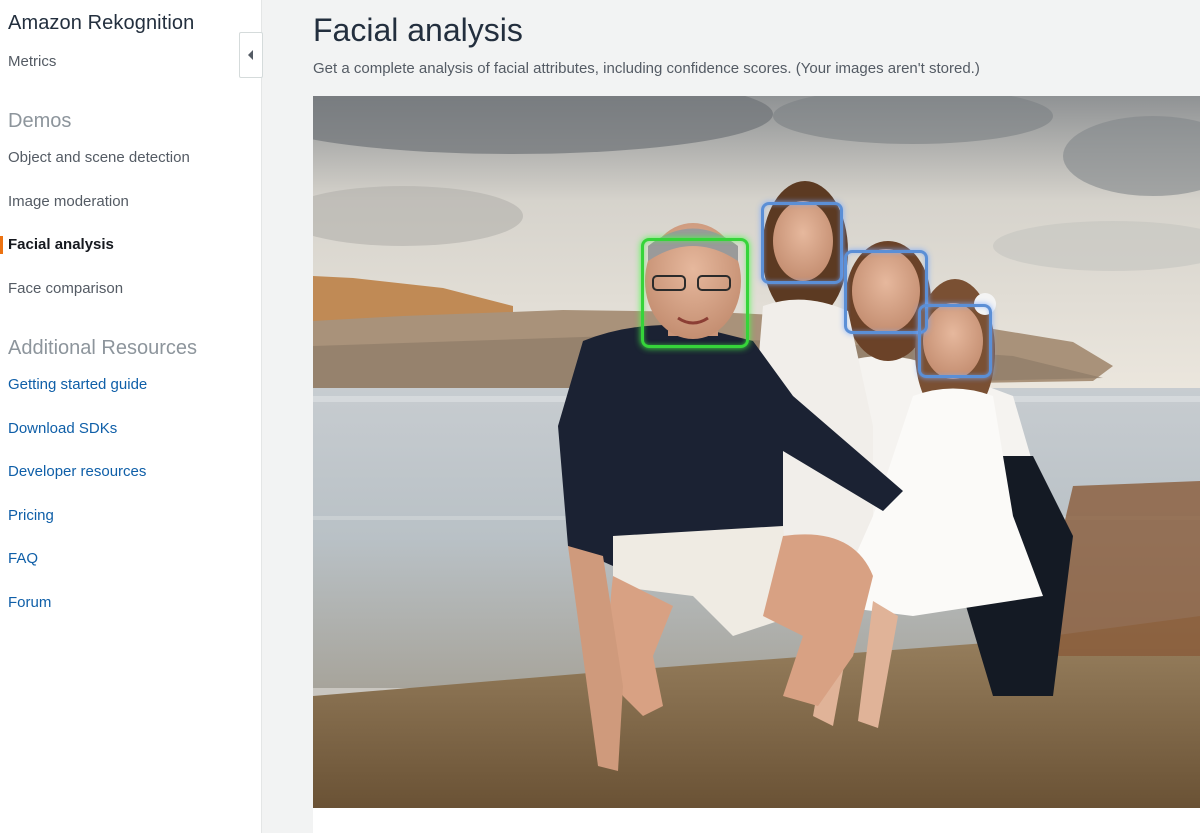 The width and height of the screenshot is (1200, 833). I want to click on sidebar-collapse-button, so click(251, 55).